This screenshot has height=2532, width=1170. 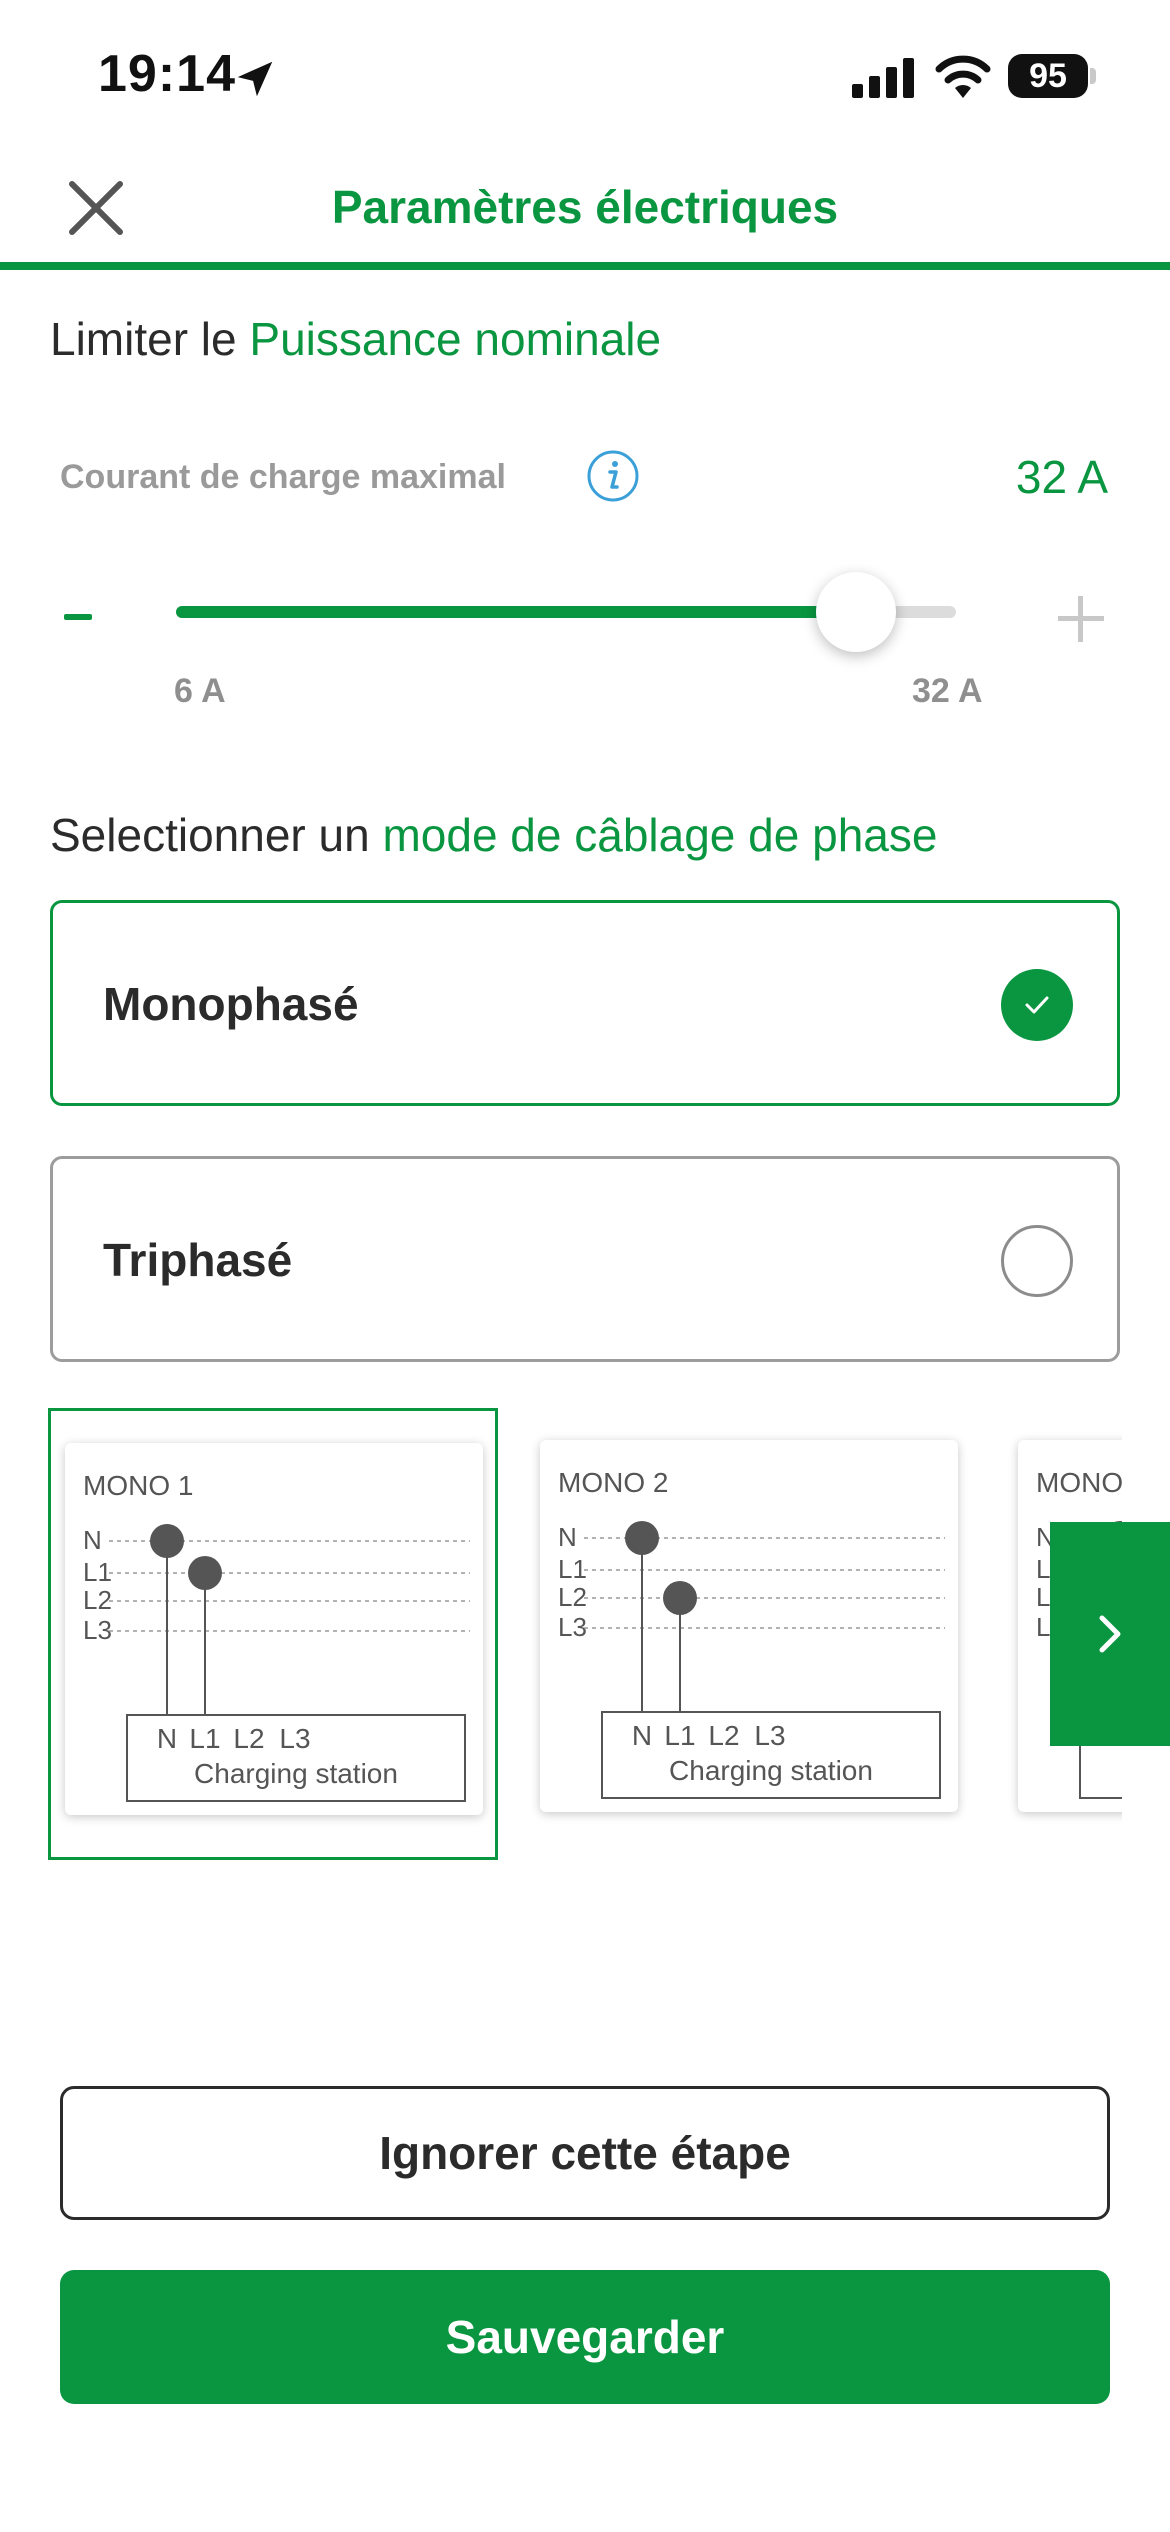 I want to click on charge-current-slider, so click(x=566, y=612).